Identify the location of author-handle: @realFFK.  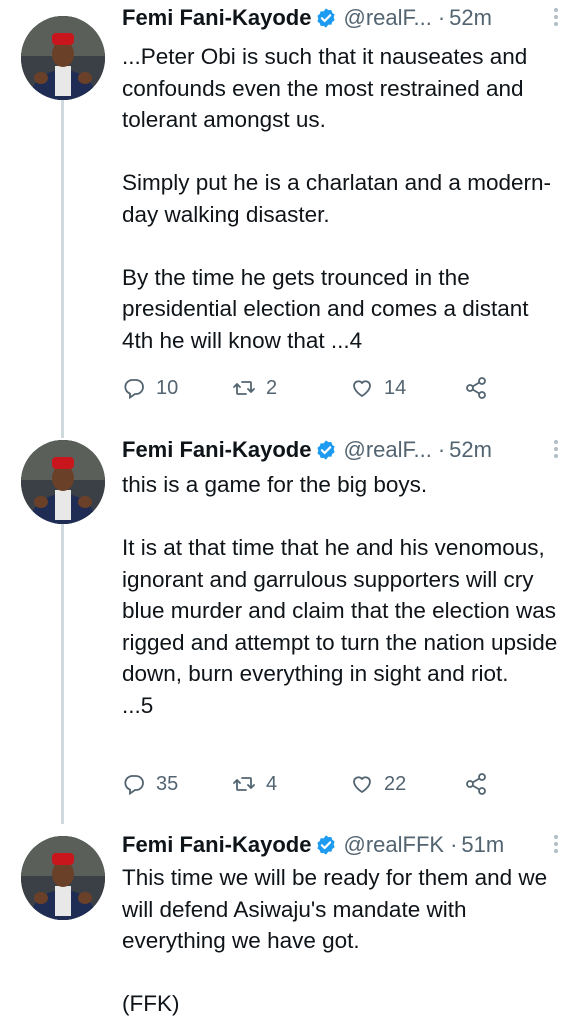
(393, 845).